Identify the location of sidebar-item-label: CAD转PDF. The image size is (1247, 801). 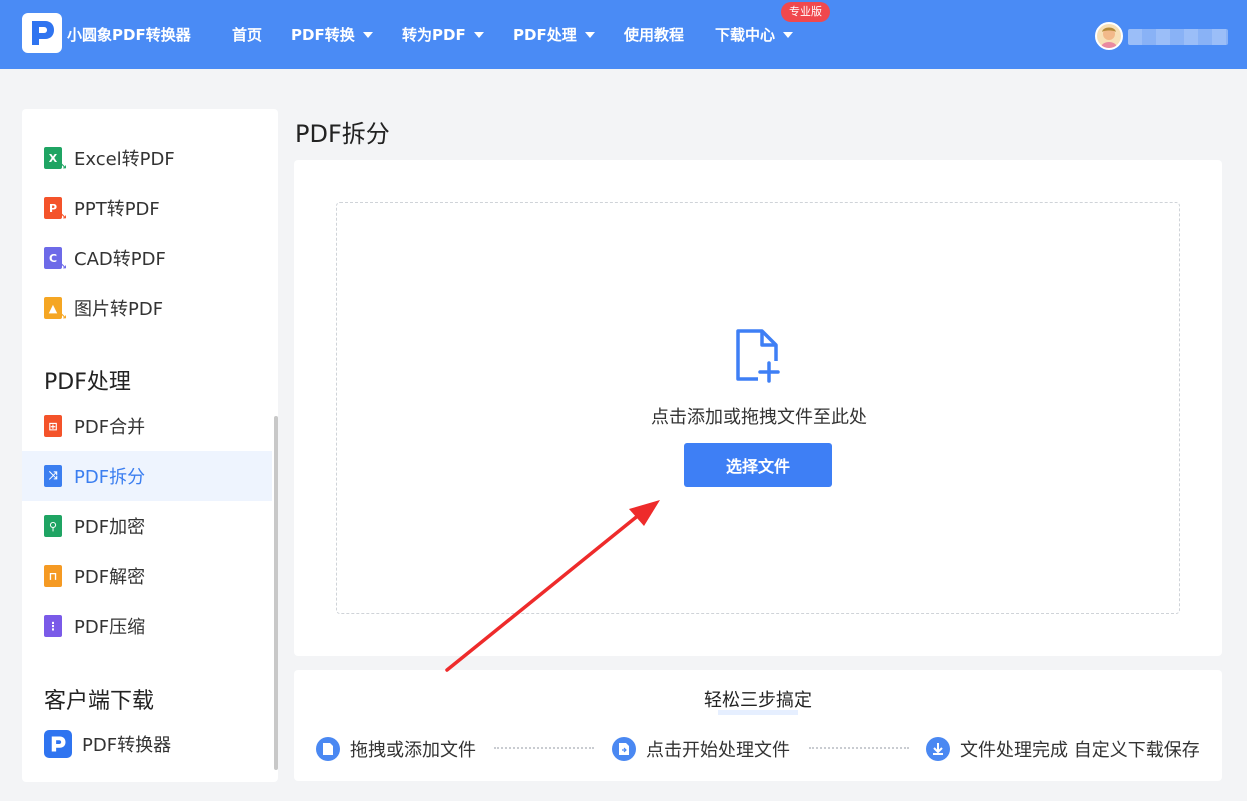
(120, 259).